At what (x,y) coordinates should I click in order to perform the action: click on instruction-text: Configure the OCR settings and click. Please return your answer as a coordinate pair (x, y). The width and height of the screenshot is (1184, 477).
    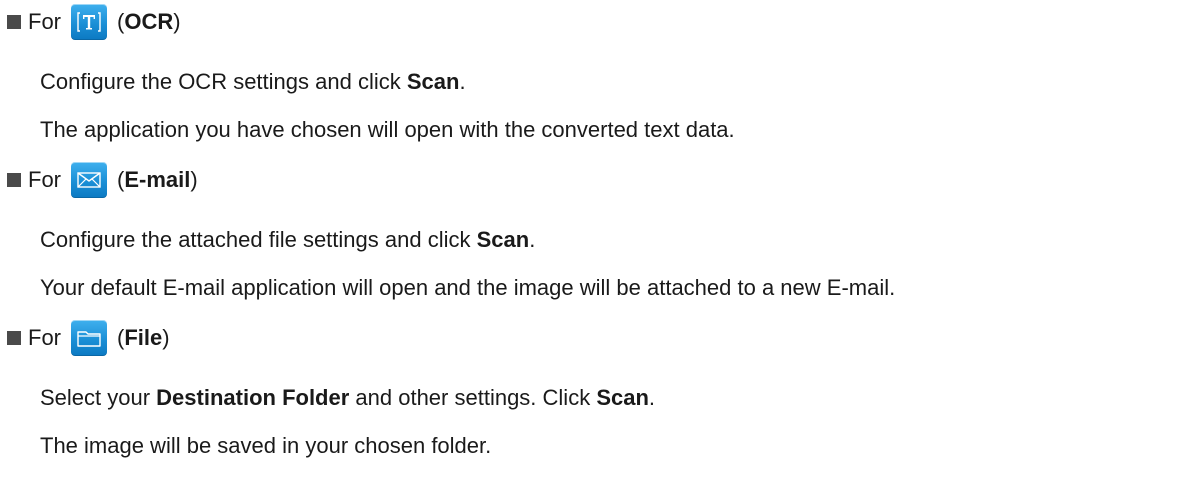
    Looking at the image, I should click on (223, 81).